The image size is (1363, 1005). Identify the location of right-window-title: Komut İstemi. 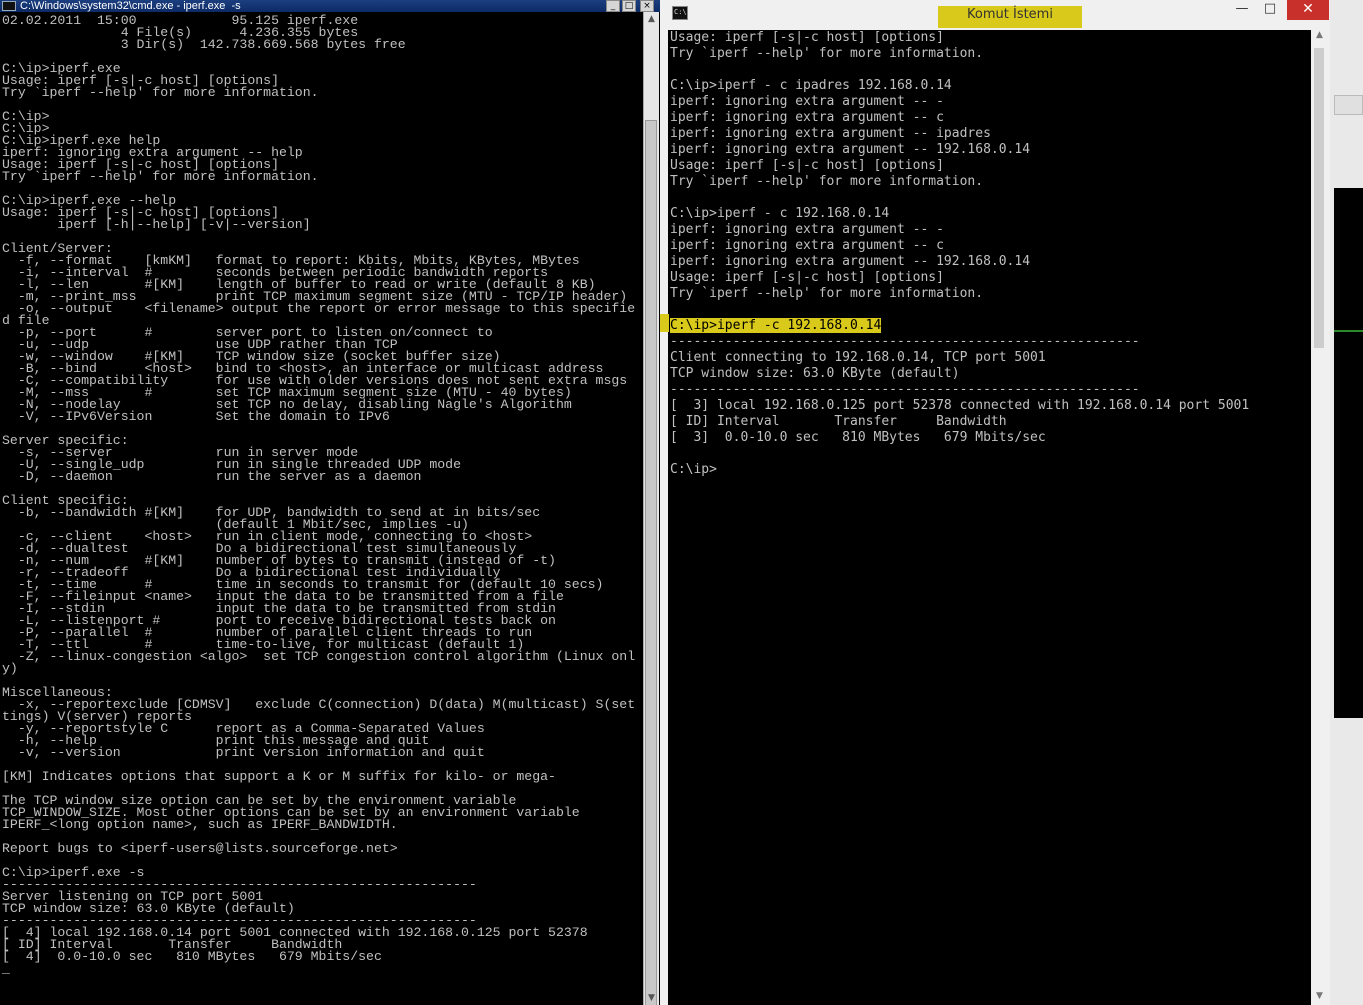
(1010, 17).